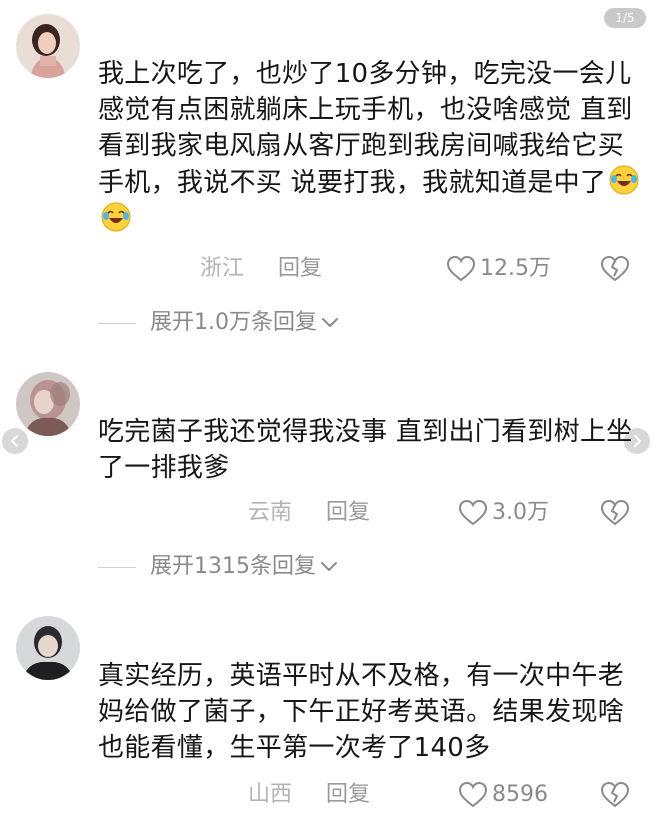  I want to click on like-count: 12.5万, so click(515, 268).